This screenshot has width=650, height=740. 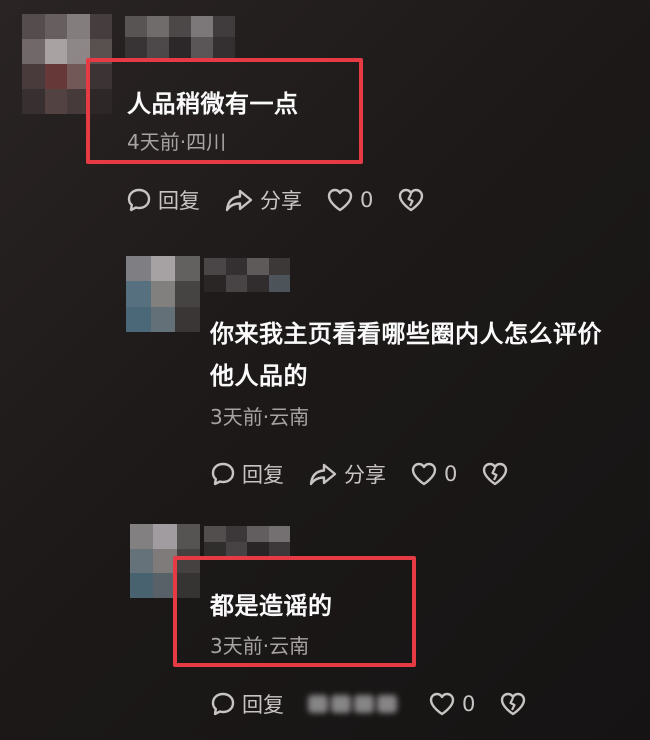 What do you see at coordinates (259, 376) in the screenshot?
I see `comment-text-line-2: 他人品的` at bounding box center [259, 376].